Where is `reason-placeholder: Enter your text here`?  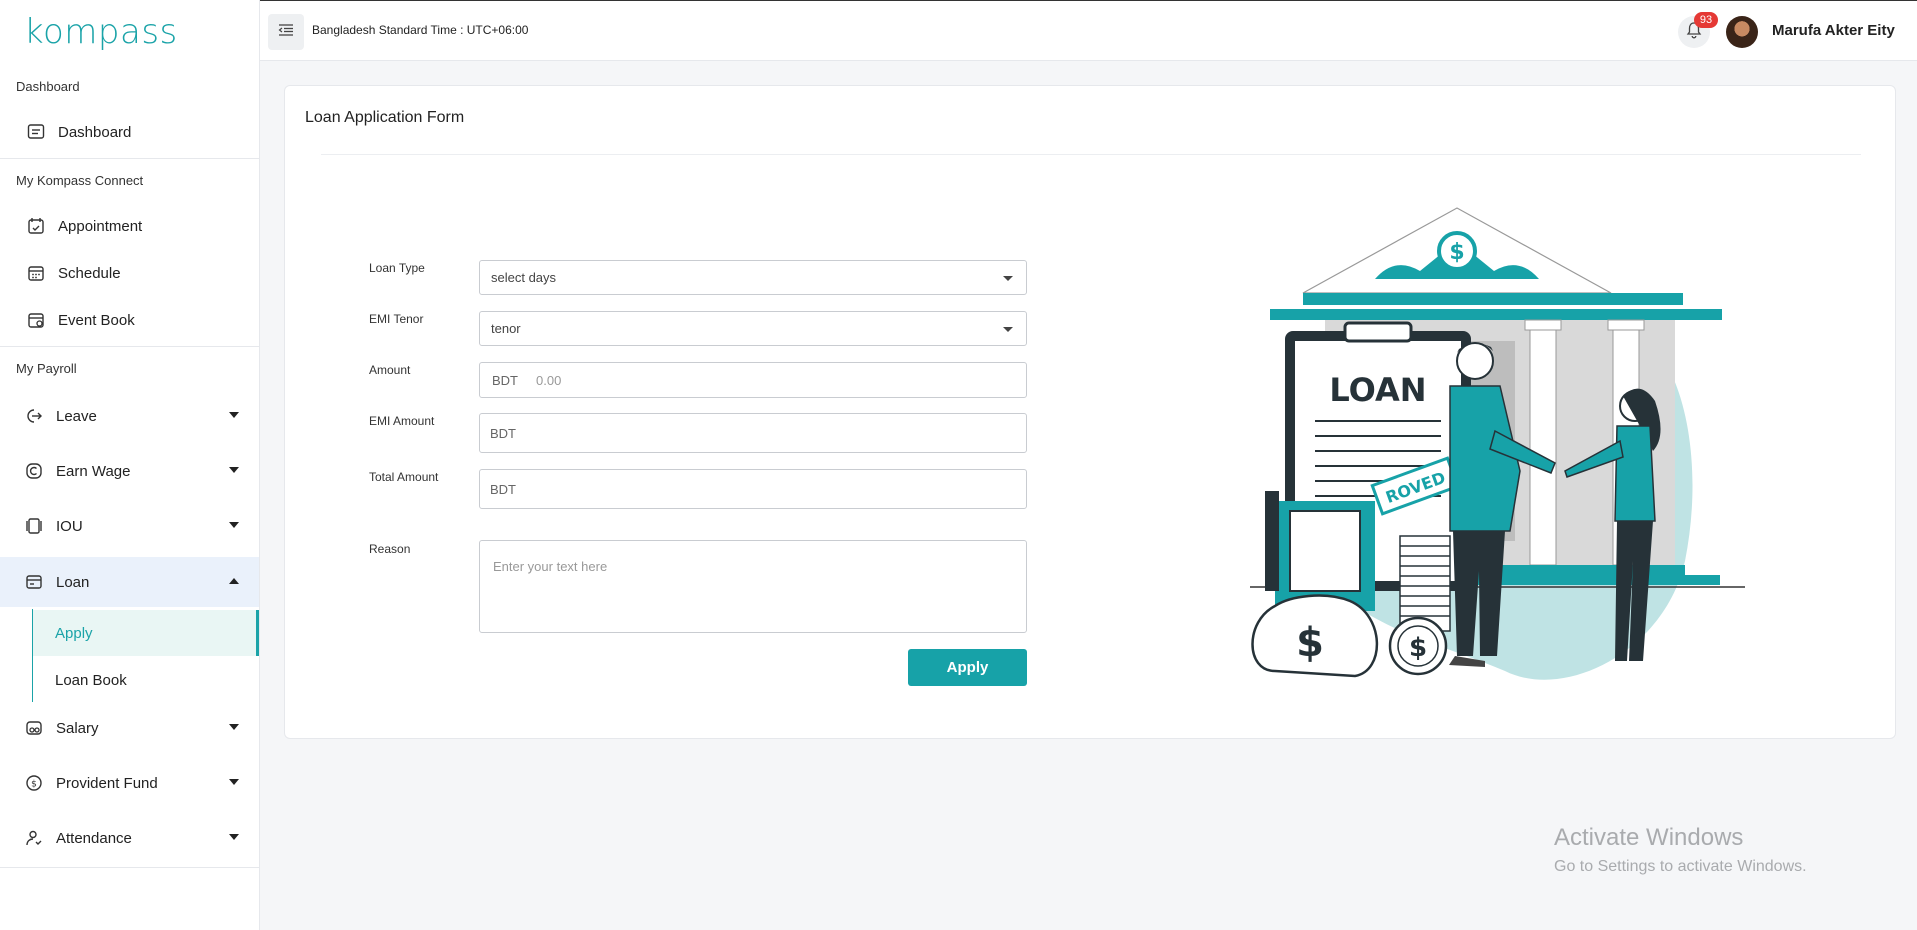 reason-placeholder: Enter your text here is located at coordinates (550, 566).